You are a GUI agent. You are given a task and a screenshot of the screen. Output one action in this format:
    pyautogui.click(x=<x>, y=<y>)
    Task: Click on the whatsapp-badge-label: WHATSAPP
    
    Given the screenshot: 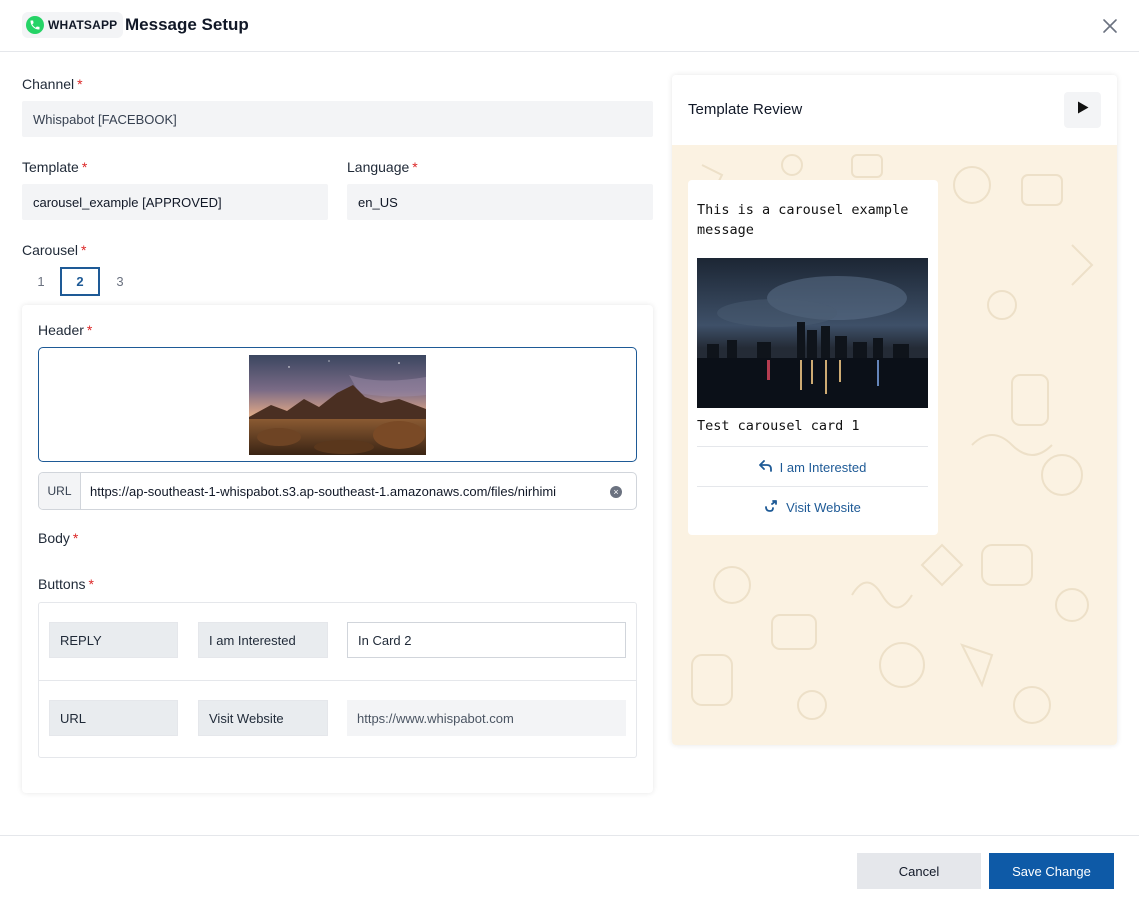 What is the action you would take?
    pyautogui.click(x=83, y=25)
    